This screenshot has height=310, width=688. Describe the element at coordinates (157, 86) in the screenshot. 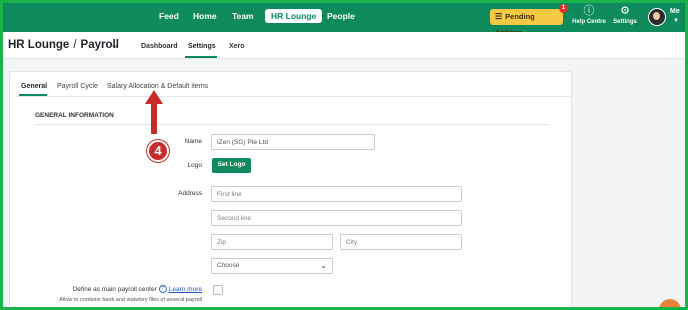

I see `tab-salary-allocation: Salary Allocation & Default items` at that location.